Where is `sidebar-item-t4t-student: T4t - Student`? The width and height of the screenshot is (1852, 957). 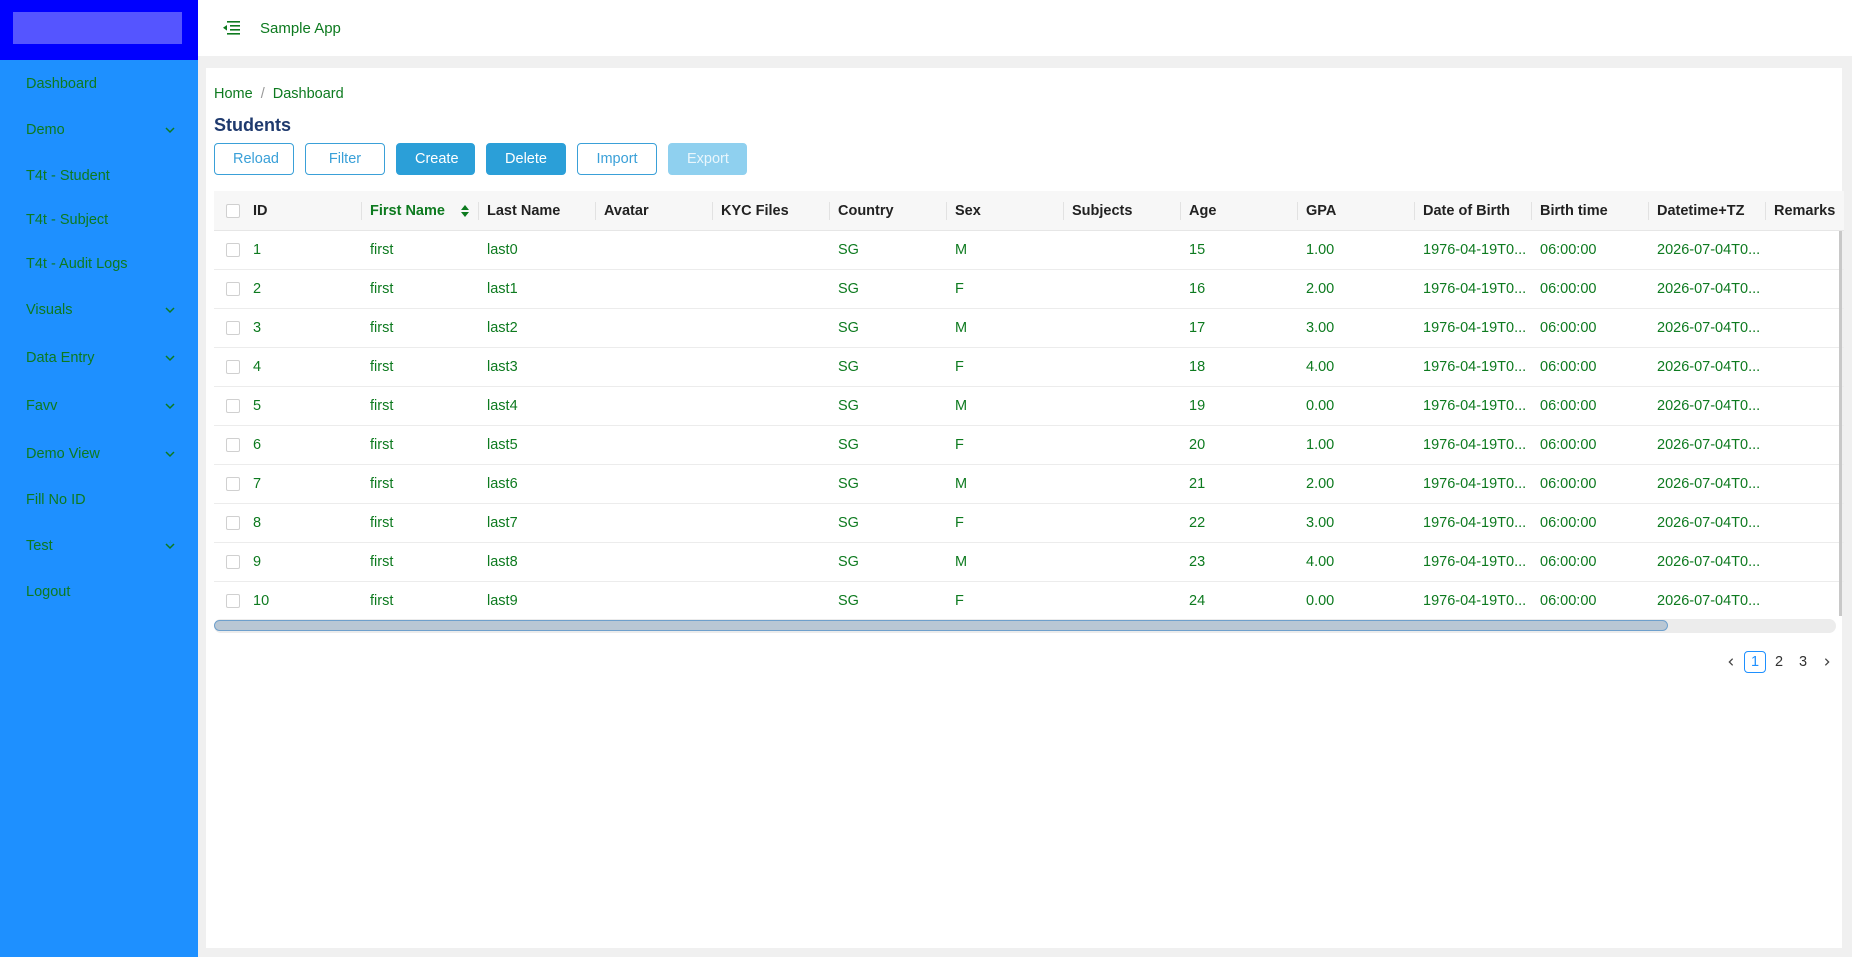
sidebar-item-t4t-student: T4t - Student is located at coordinates (99, 176).